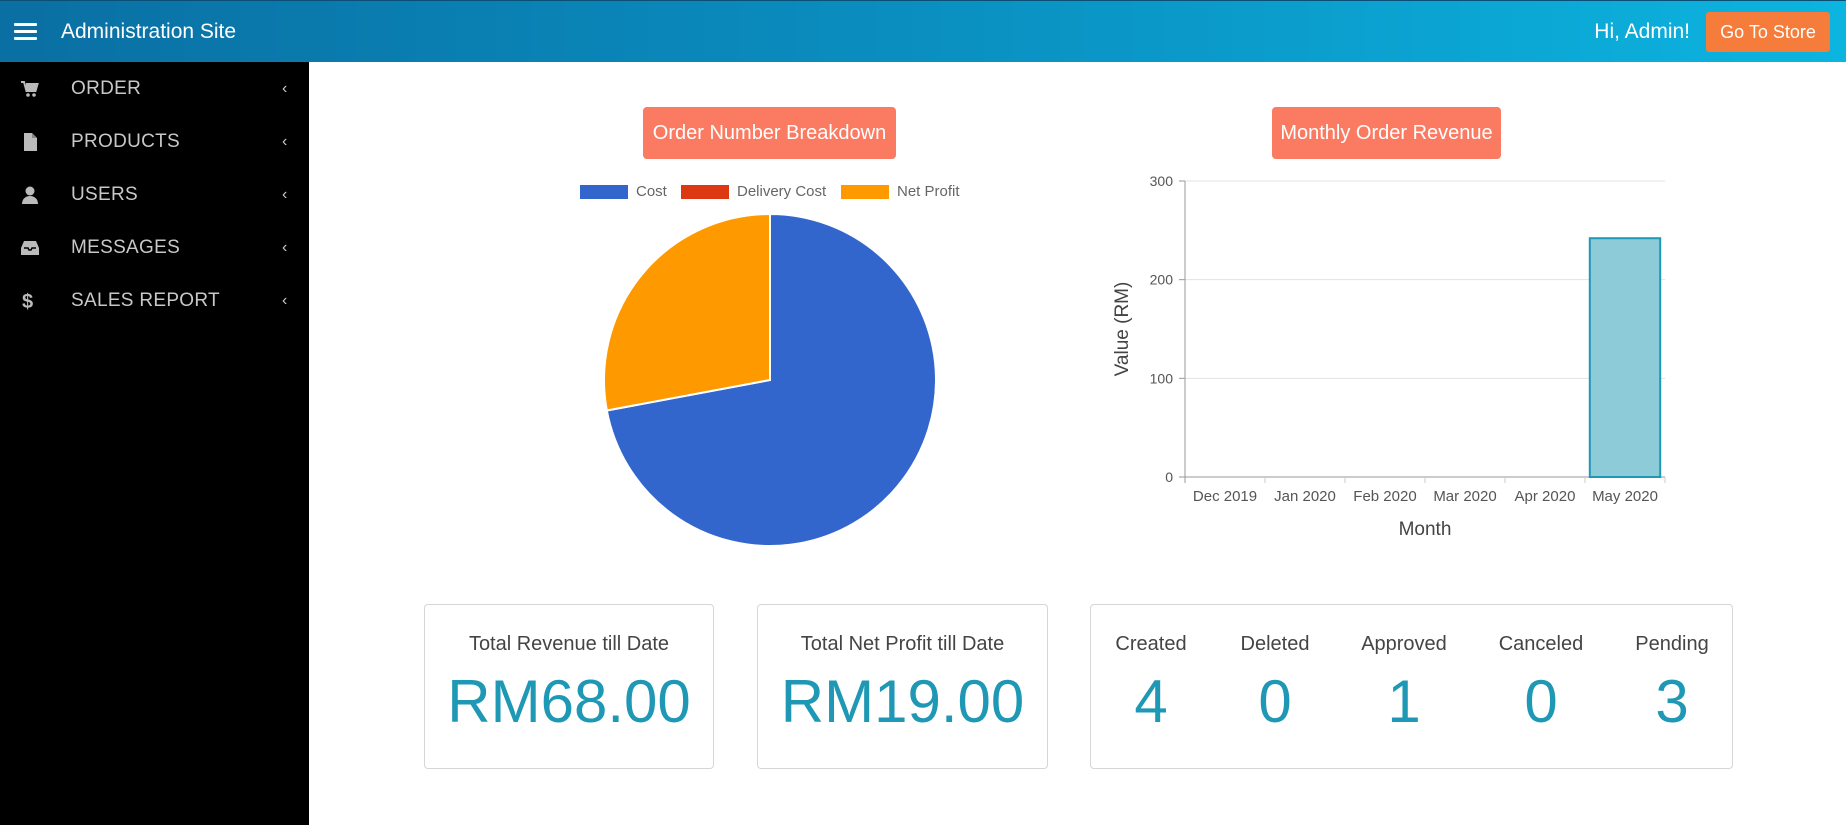 This screenshot has width=1846, height=825. I want to click on pie-slice-net-profit, so click(687, 312).